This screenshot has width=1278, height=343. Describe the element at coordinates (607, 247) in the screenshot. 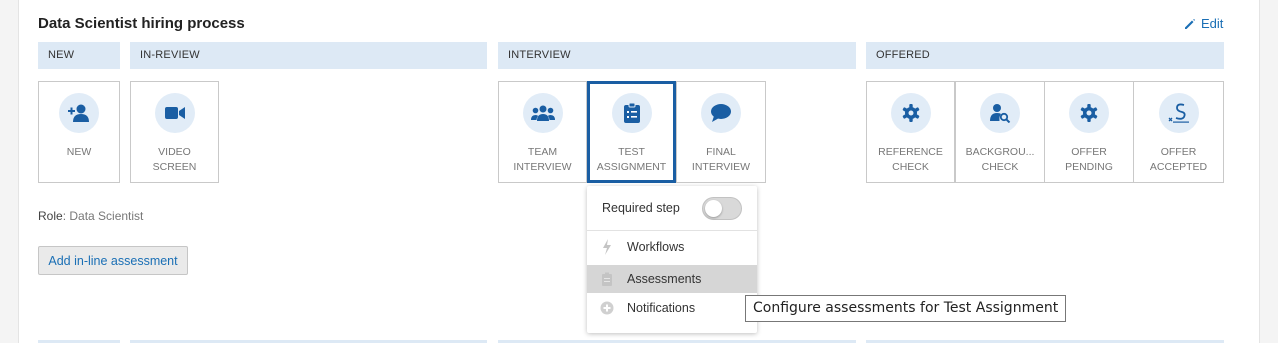

I see `lightning-icon` at that location.